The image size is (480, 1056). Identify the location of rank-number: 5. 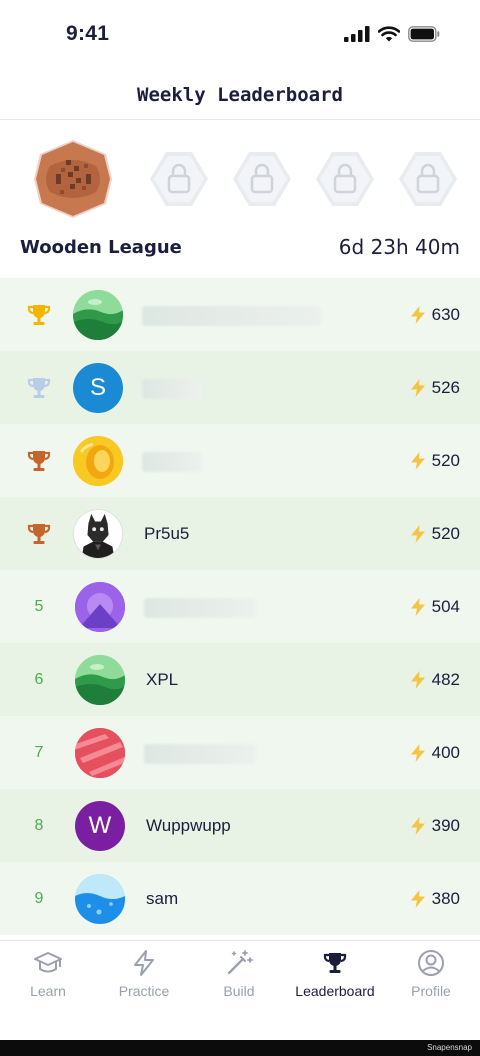
(39, 606).